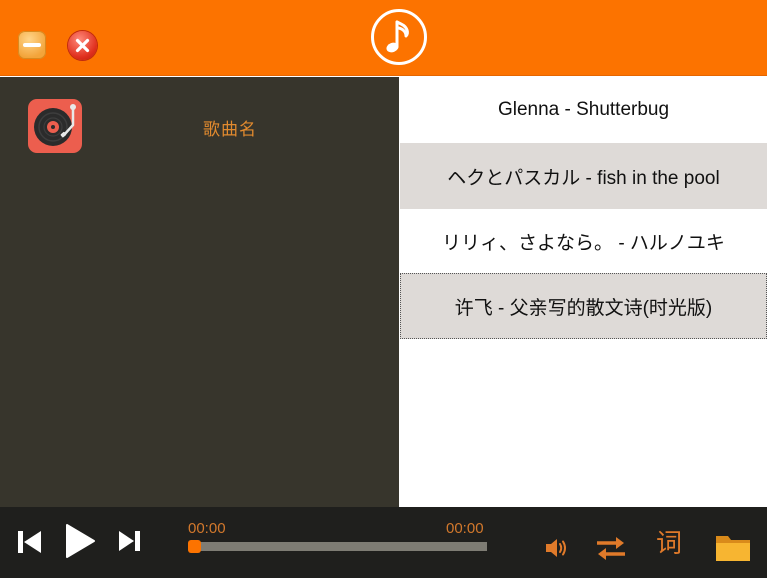  I want to click on title-bar, so click(383, 38).